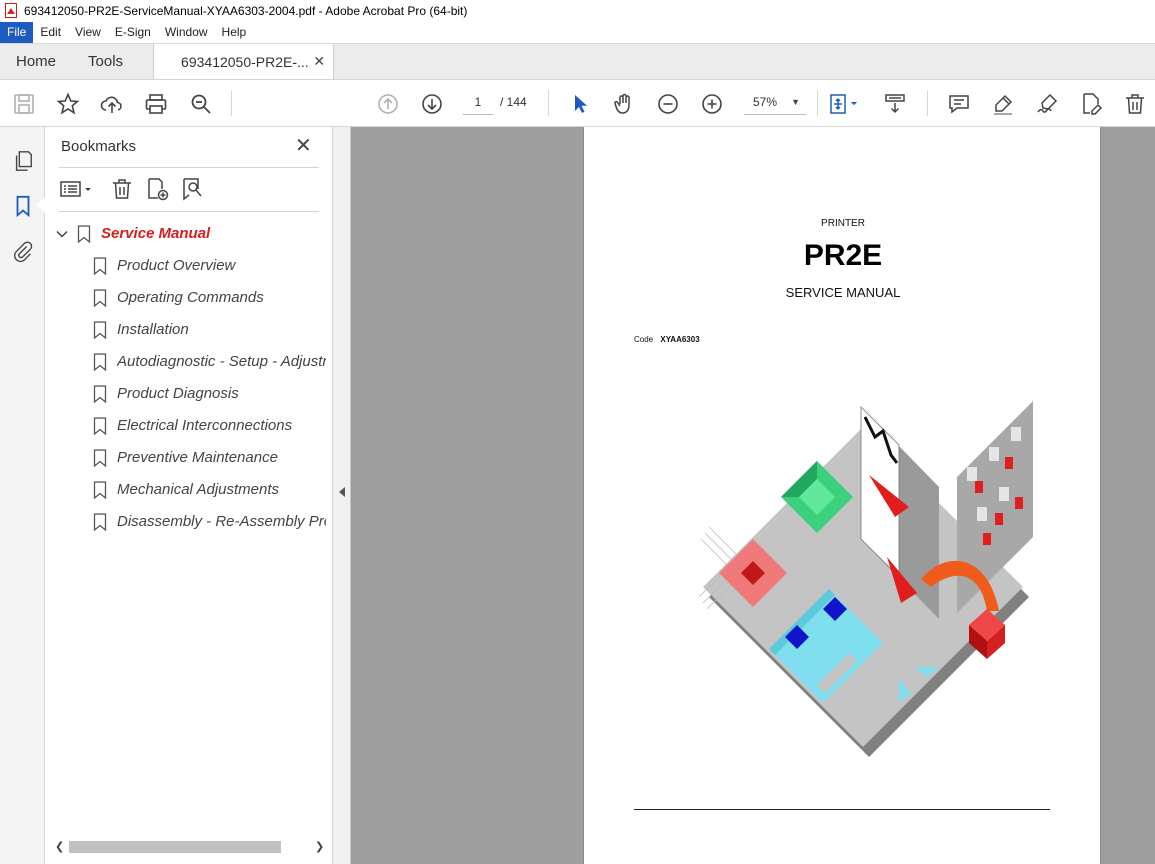  What do you see at coordinates (77, 189) in the screenshot?
I see `bookmark-options-icon` at bounding box center [77, 189].